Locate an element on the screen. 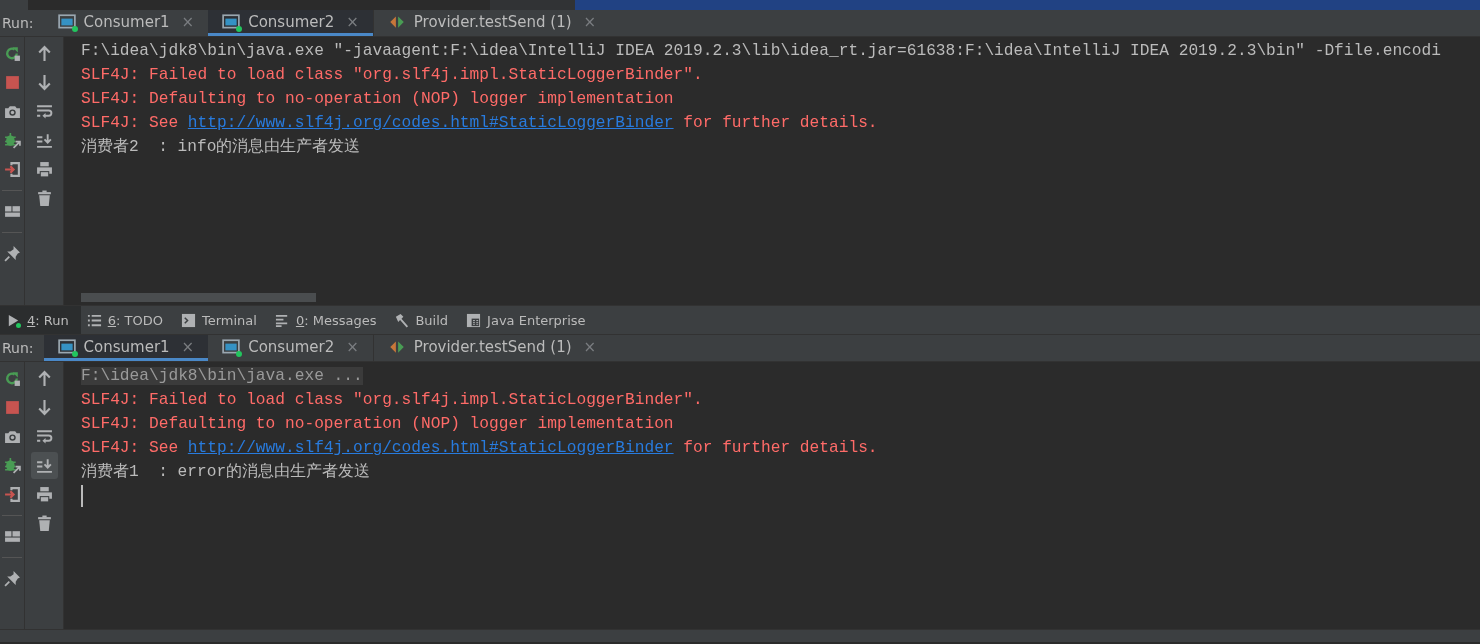 This screenshot has height=644, width=1480. play-icon is located at coordinates (13, 320).